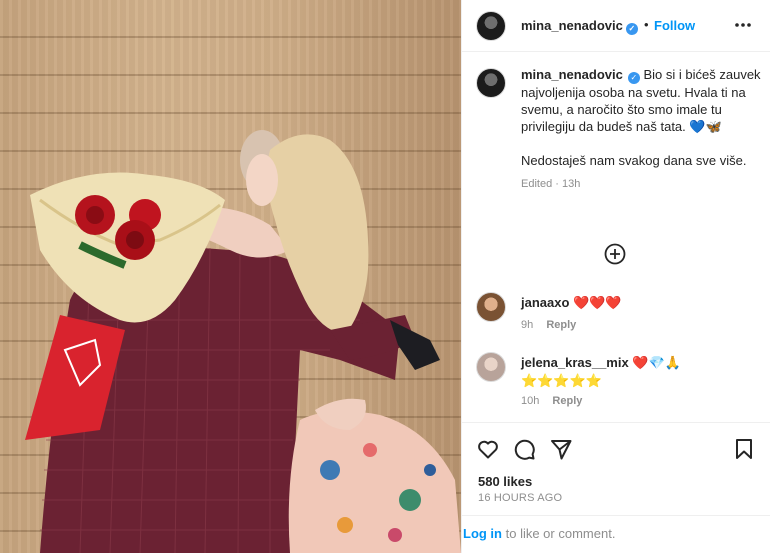  Describe the element at coordinates (572, 74) in the screenshot. I see `caption-username: mina_nenadovic` at that location.